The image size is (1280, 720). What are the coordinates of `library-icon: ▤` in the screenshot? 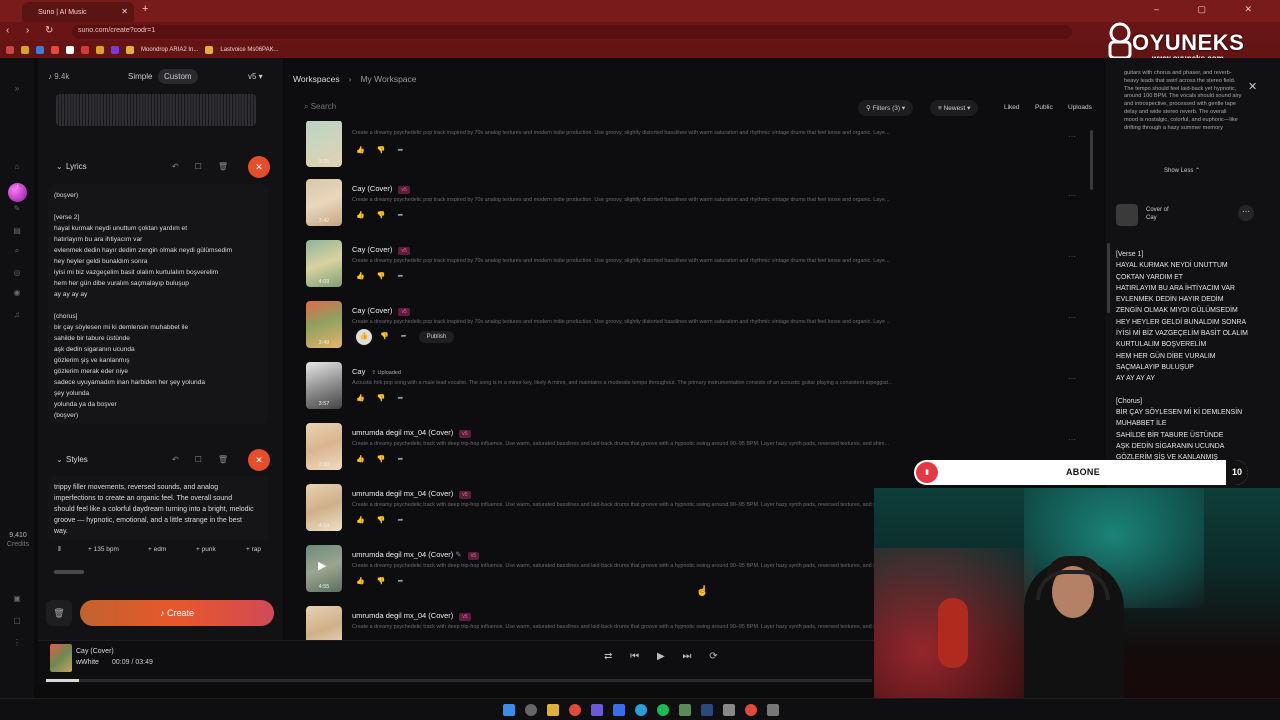 It's located at (17, 232).